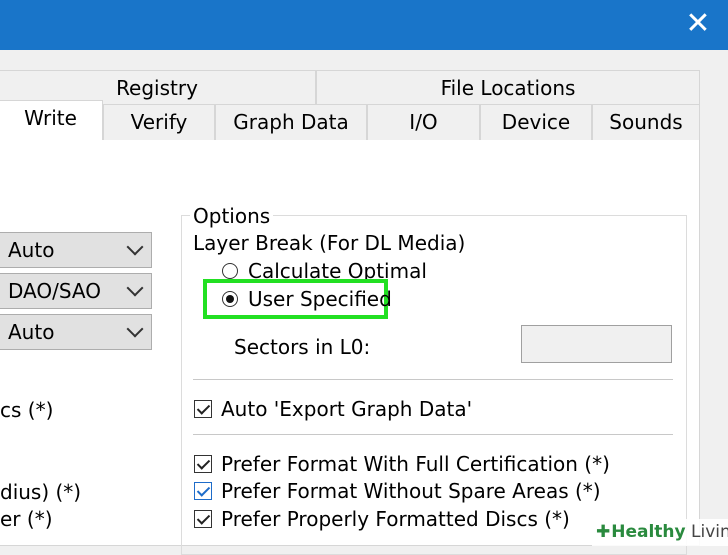 Image resolution: width=728 pixels, height=555 pixels. I want to click on checkbox-without-spare-areas, so click(203, 491).